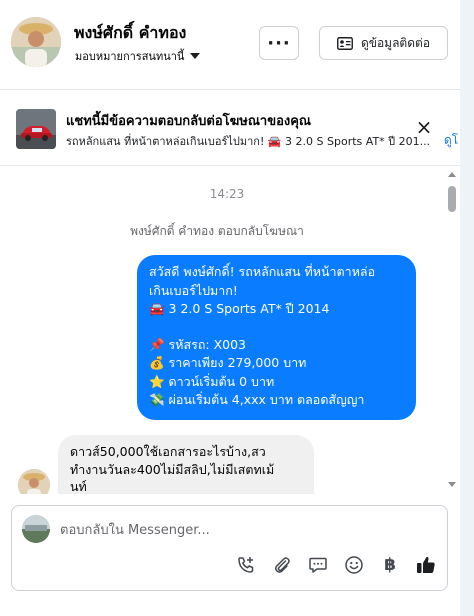 The height and width of the screenshot is (616, 474). I want to click on chevron-down-icon, so click(195, 56).